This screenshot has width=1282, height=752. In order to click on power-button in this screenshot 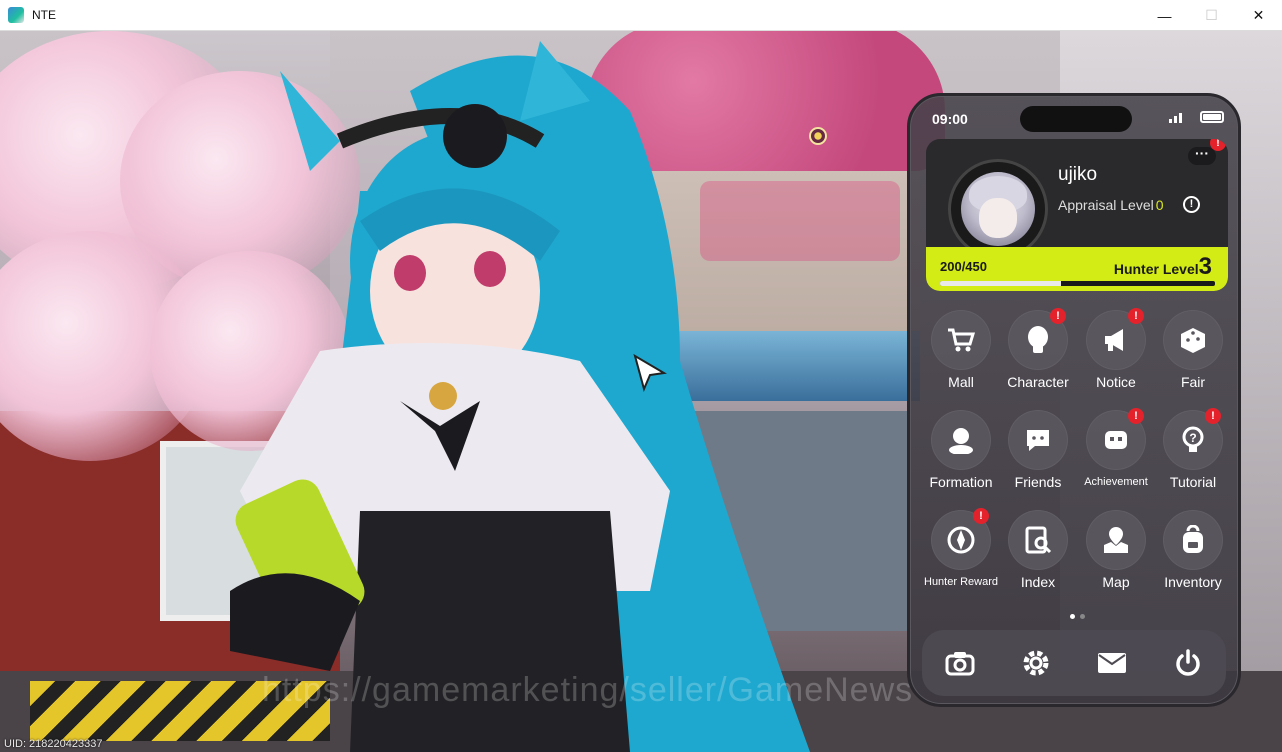, I will do `click(1188, 663)`.